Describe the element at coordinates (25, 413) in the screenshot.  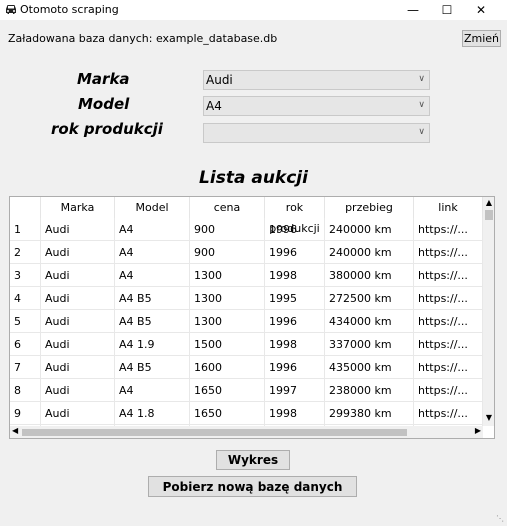
I see `cell-row-index: 9` at that location.